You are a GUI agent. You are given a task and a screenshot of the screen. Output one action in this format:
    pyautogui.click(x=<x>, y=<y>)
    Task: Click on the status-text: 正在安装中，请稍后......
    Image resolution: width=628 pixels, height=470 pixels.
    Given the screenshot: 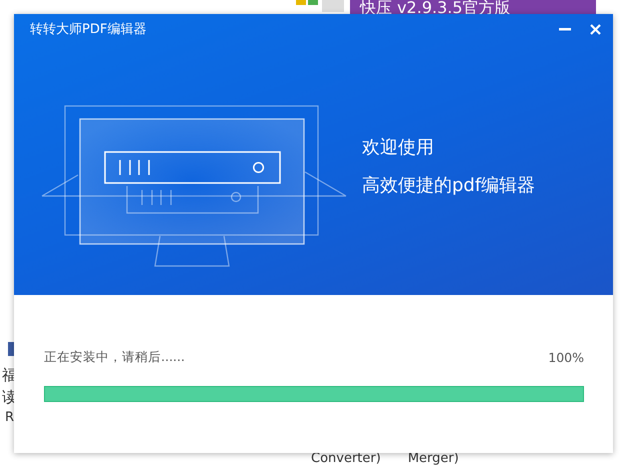 What is the action you would take?
    pyautogui.click(x=114, y=357)
    